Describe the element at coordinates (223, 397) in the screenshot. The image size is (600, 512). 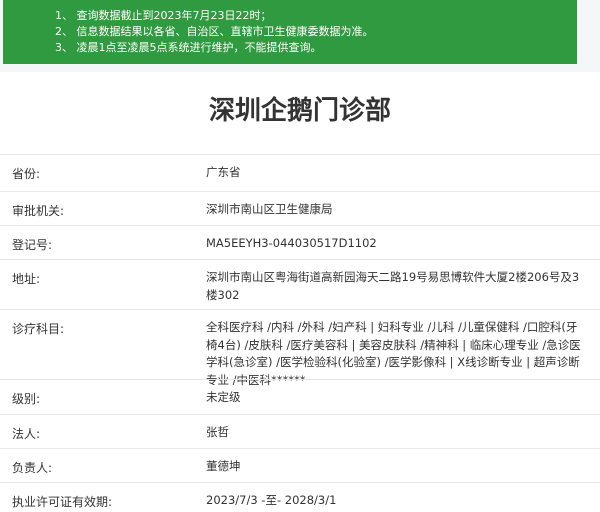
I see `field-value: 未定级` at that location.